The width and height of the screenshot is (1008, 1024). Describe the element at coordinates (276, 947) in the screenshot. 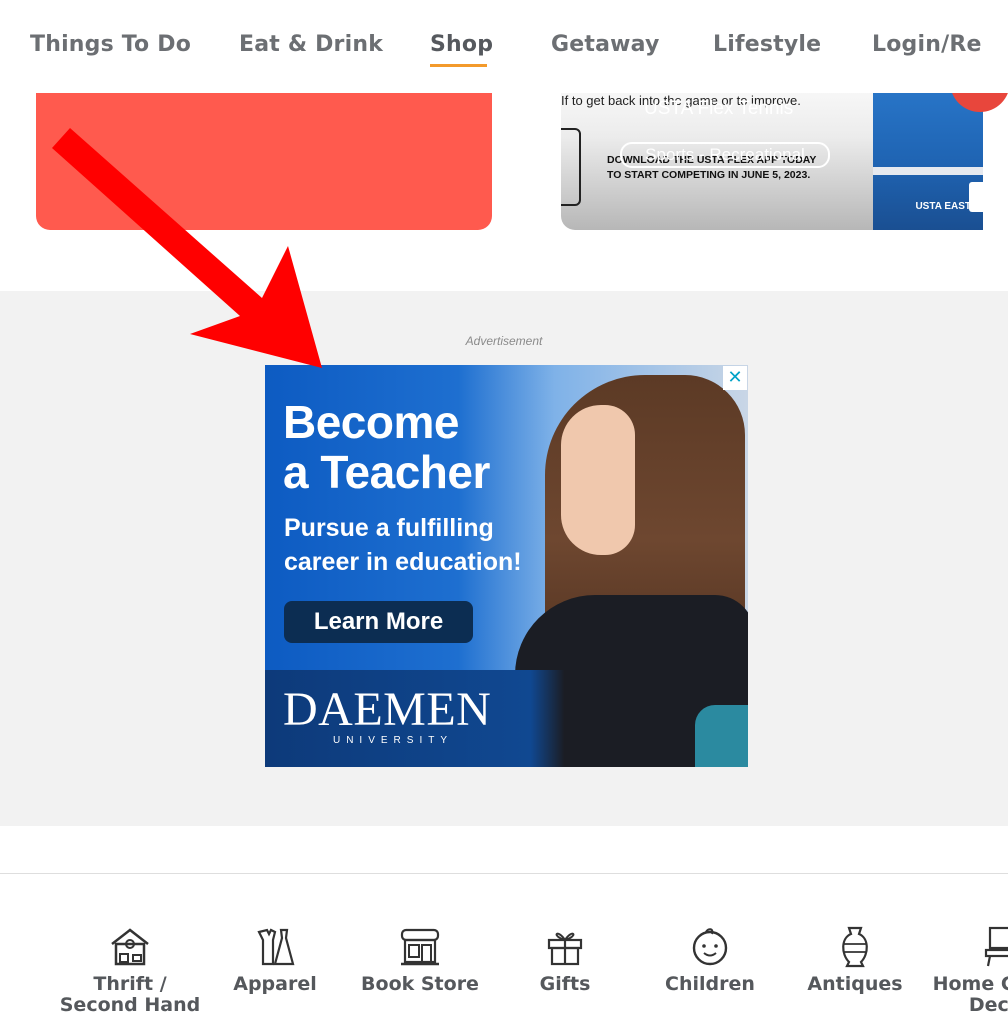

I see `apparel-icon` at that location.